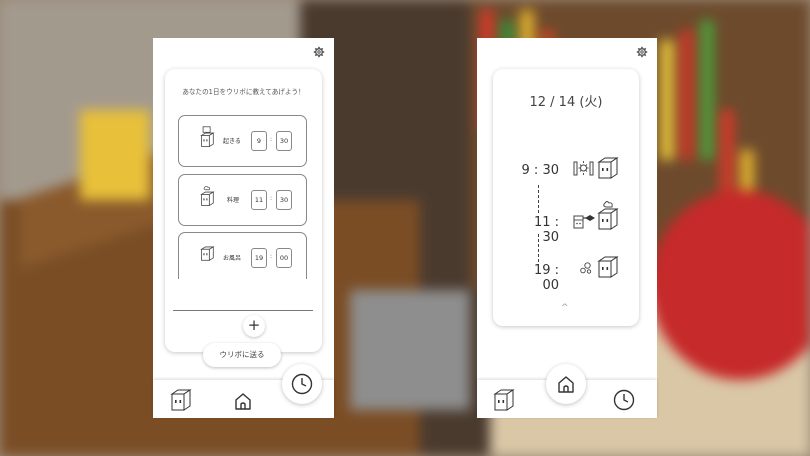 The width and height of the screenshot is (810, 456). Describe the element at coordinates (538, 199) in the screenshot. I see `timeline-connector` at that location.